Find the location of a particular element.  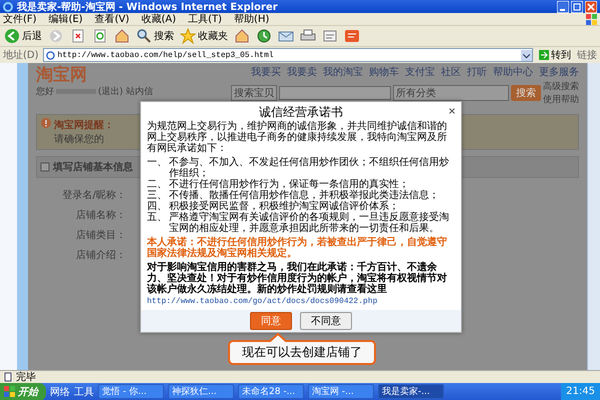

section-title: 填写店铺基本信息 is located at coordinates (93, 167).